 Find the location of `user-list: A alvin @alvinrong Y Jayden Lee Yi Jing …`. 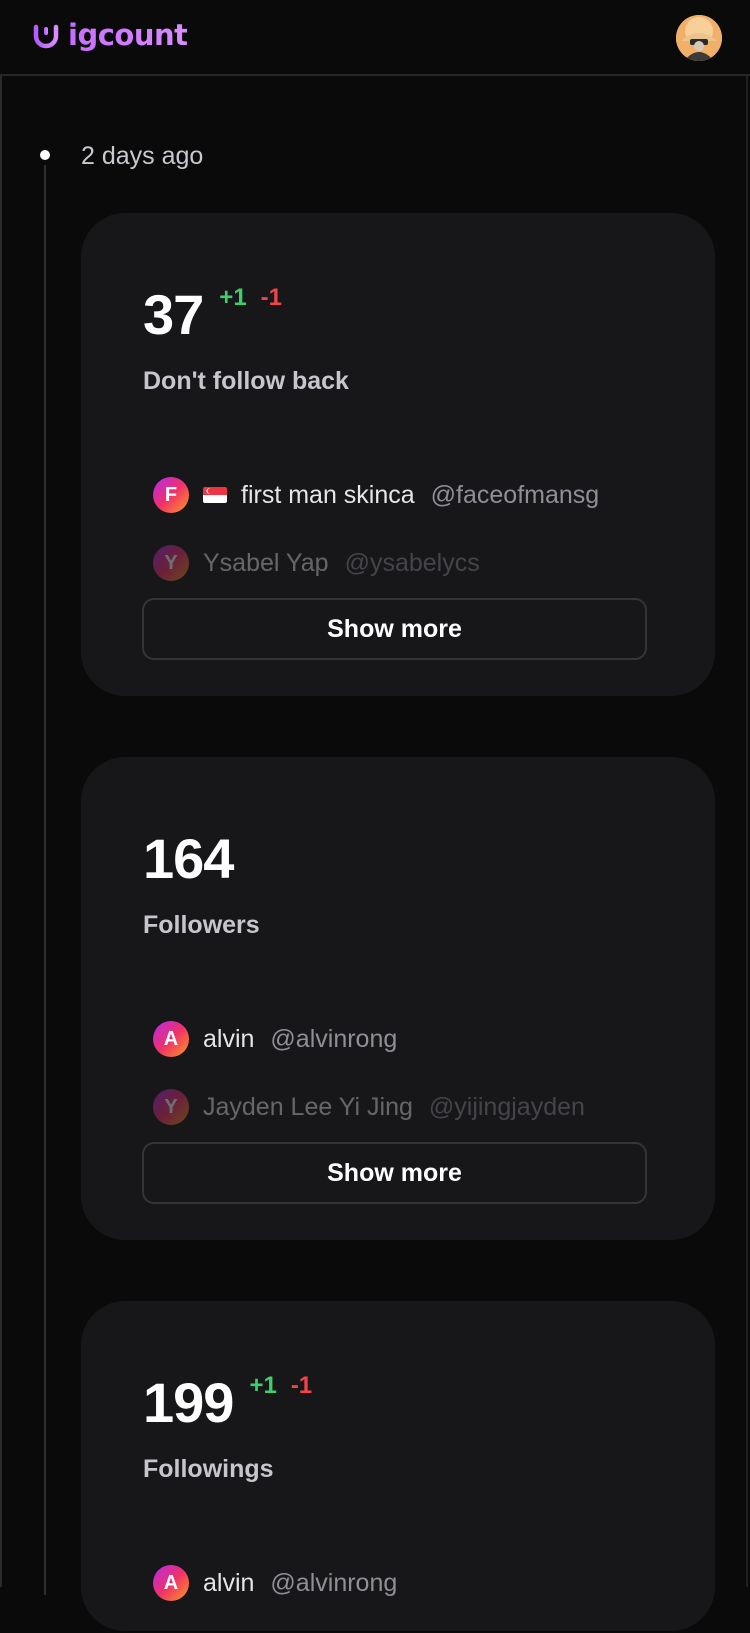

user-list: A alvin @alvinrong Y Jayden Lee Yi Jing … is located at coordinates (403, 1089).